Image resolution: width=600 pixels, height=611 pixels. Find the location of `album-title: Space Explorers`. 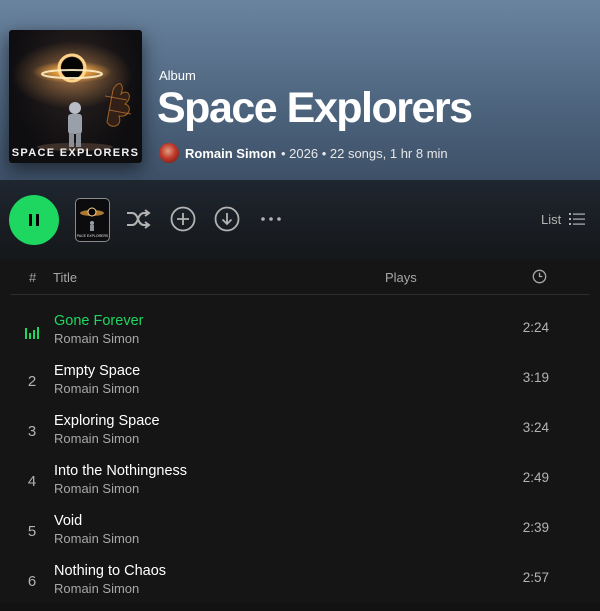

album-title: Space Explorers is located at coordinates (315, 108).